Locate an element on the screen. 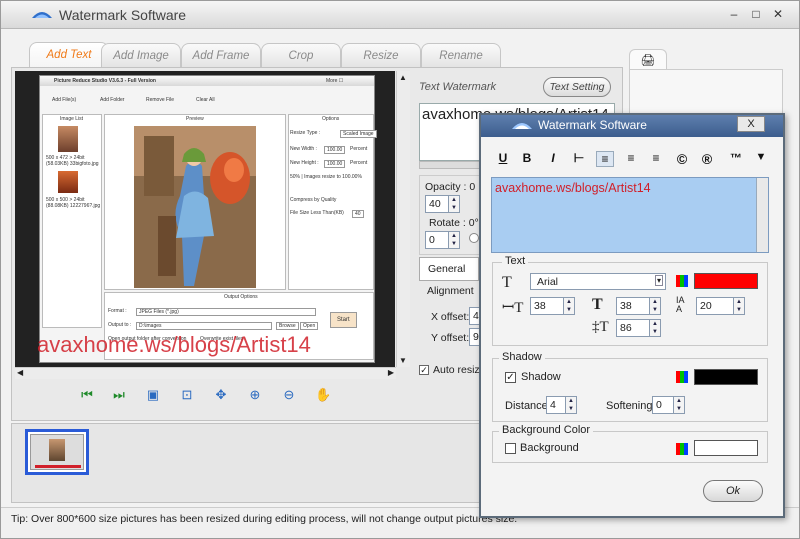 The image size is (800, 539). minimize-button: – is located at coordinates (734, 14).